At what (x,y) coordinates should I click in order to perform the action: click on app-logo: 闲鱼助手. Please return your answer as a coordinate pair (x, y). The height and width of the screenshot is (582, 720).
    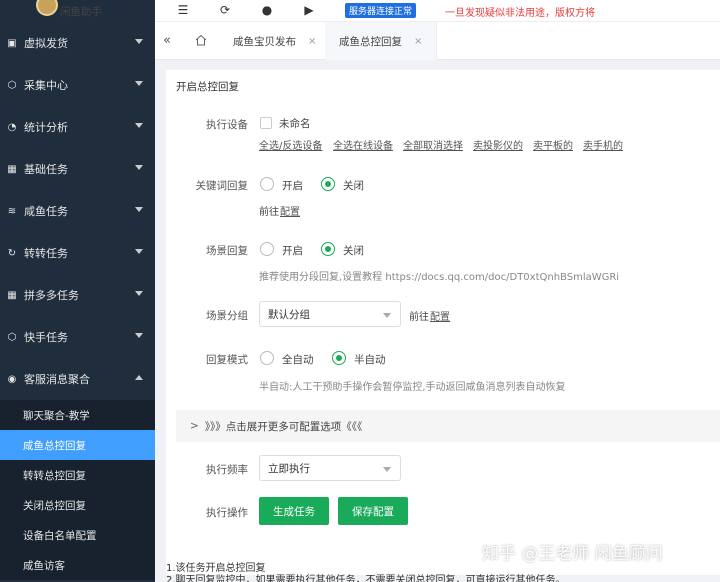
    Looking at the image, I should click on (77, 11).